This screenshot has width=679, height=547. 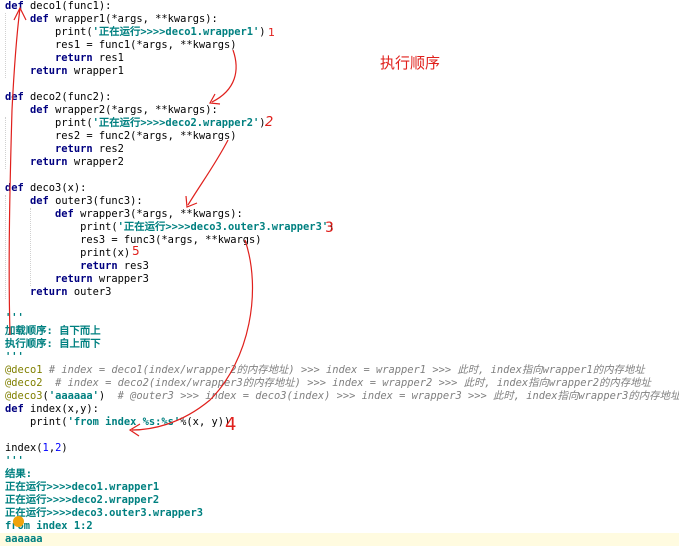 I want to click on annotation-title: 执行顺序, so click(x=410, y=63).